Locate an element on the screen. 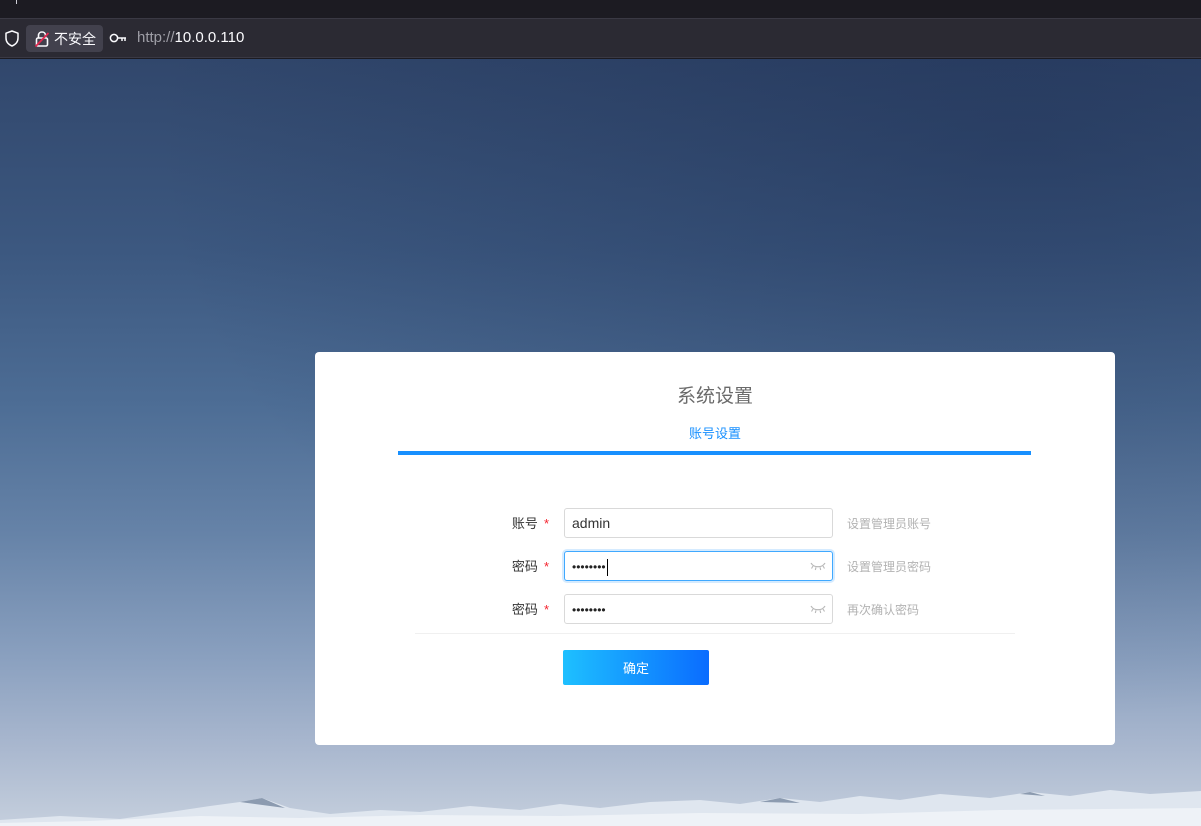  tab-account-settings: 账号设置 is located at coordinates (715, 432).